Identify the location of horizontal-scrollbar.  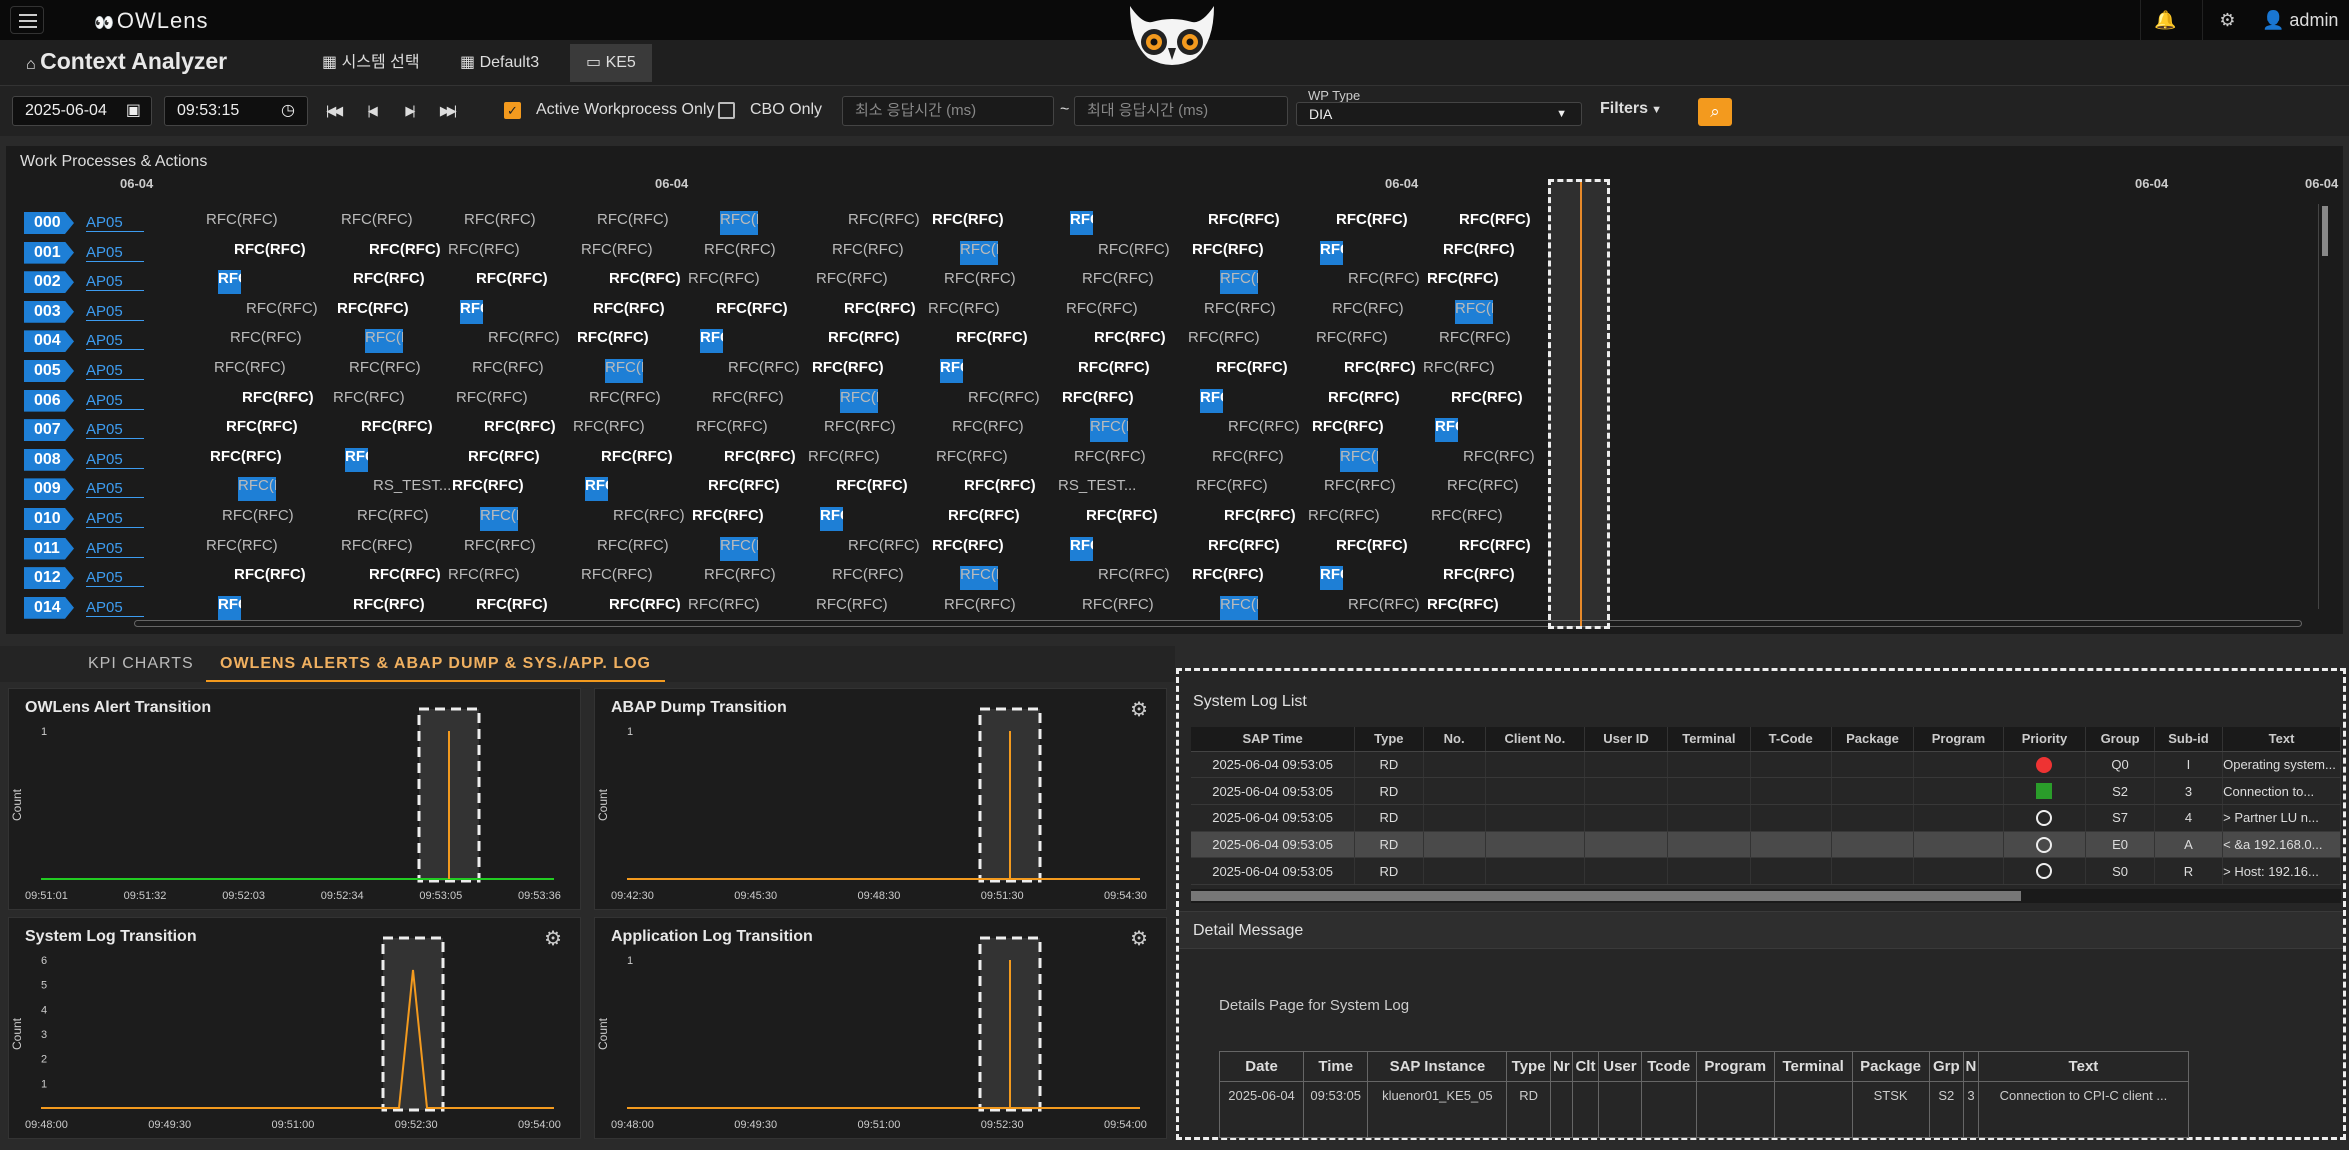
(1218, 623).